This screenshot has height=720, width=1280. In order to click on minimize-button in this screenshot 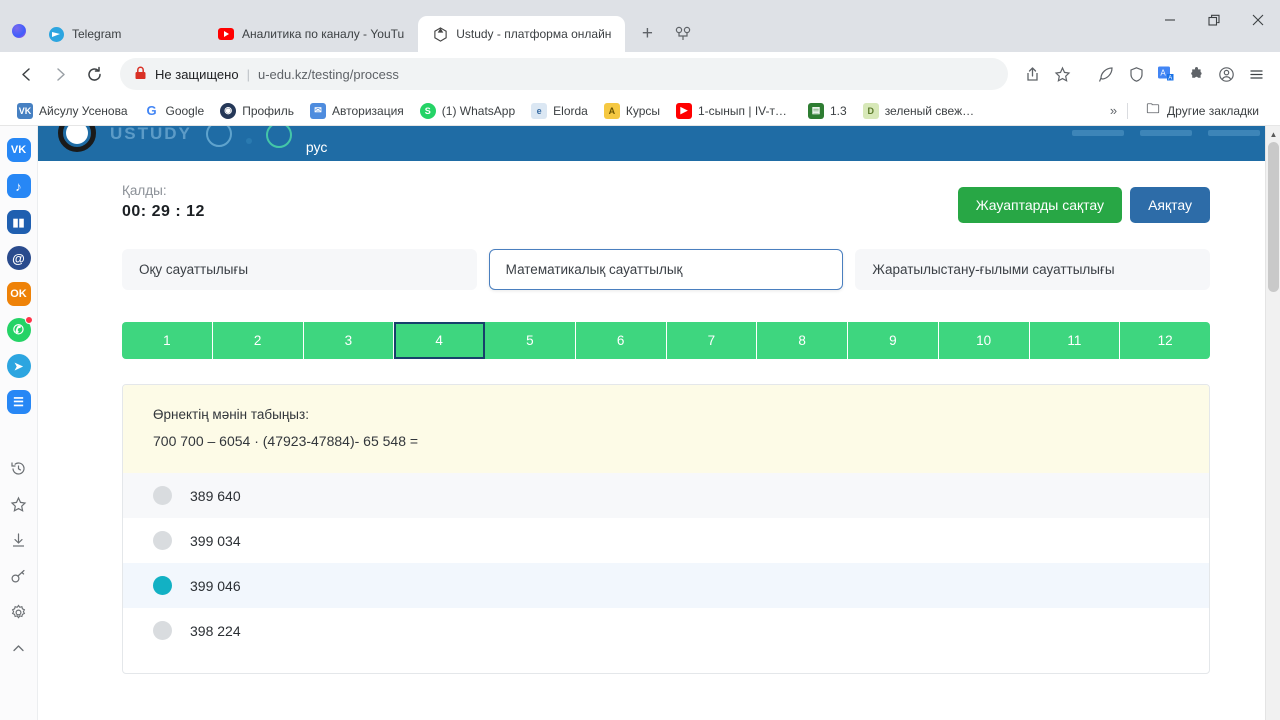, I will do `click(1170, 20)`.